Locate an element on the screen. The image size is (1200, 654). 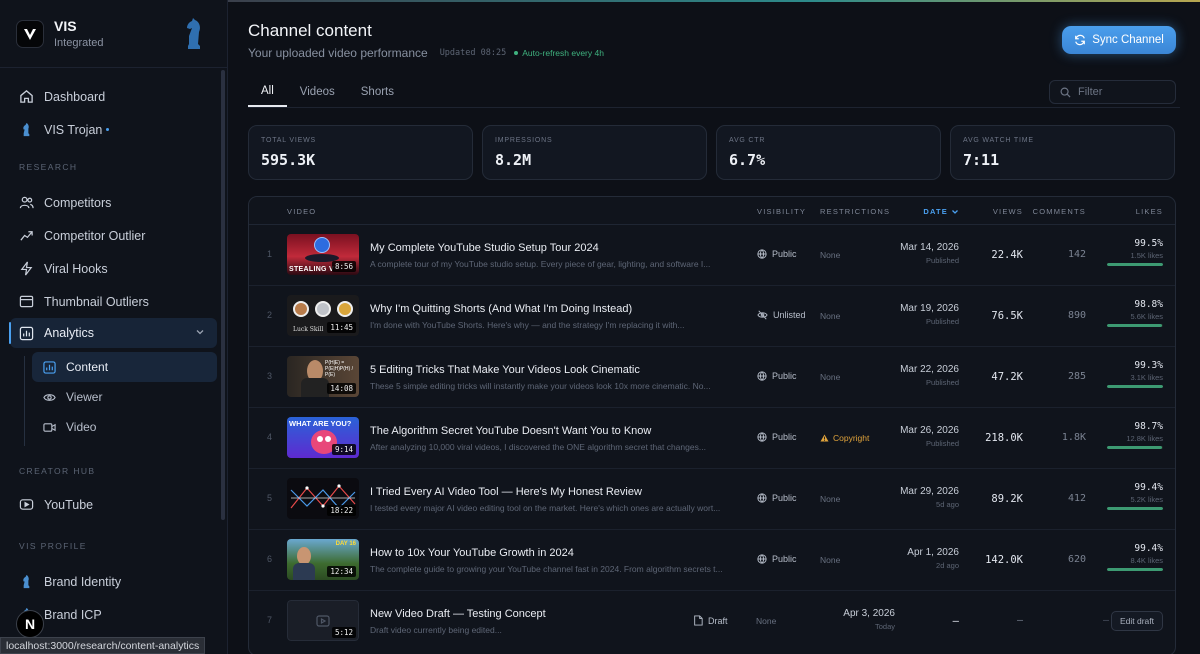
stat-label: IMPRESSIONS is located at coordinates (524, 140).